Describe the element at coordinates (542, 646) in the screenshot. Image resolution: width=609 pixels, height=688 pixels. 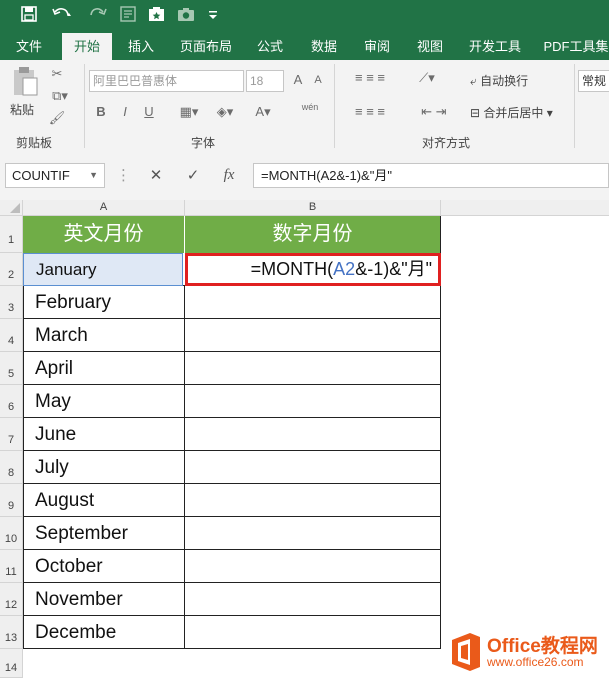
I see `watermark-brand: Office教程网` at that location.